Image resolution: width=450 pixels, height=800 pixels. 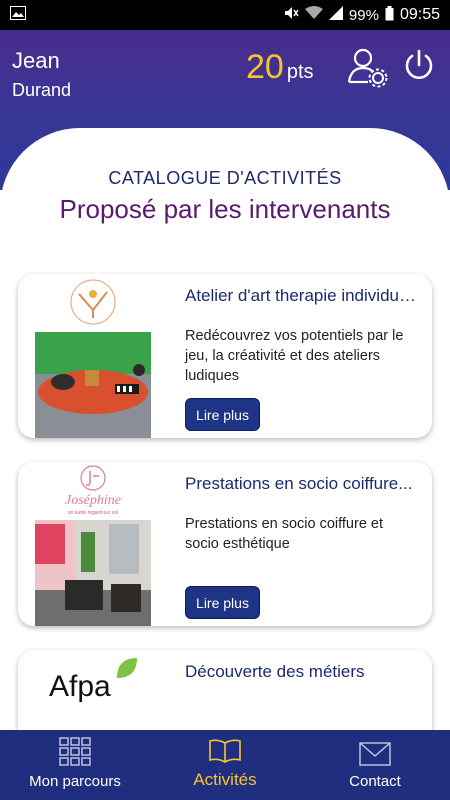 What do you see at coordinates (225, 690) in the screenshot?
I see `activity-card: Afpa Découverte des métiers` at bounding box center [225, 690].